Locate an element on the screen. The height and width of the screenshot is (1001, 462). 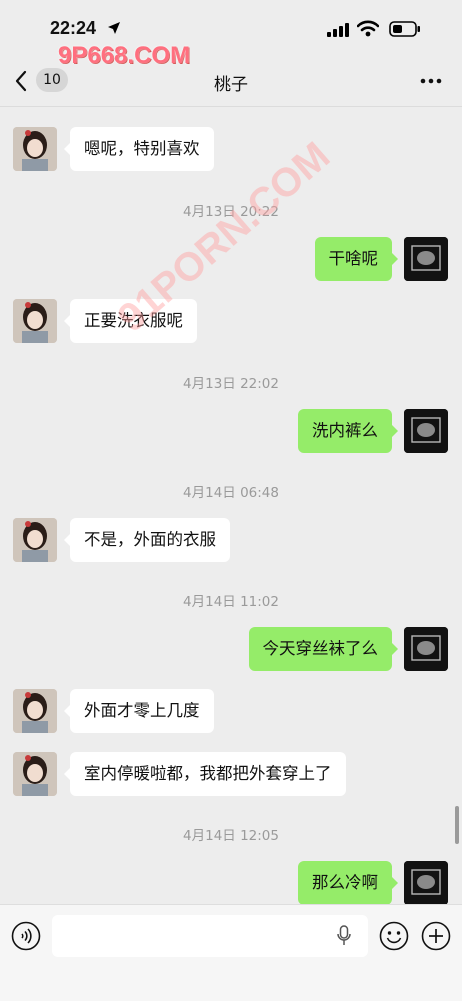
message-timestamp: 4月13日 22:02 is located at coordinates (231, 384).